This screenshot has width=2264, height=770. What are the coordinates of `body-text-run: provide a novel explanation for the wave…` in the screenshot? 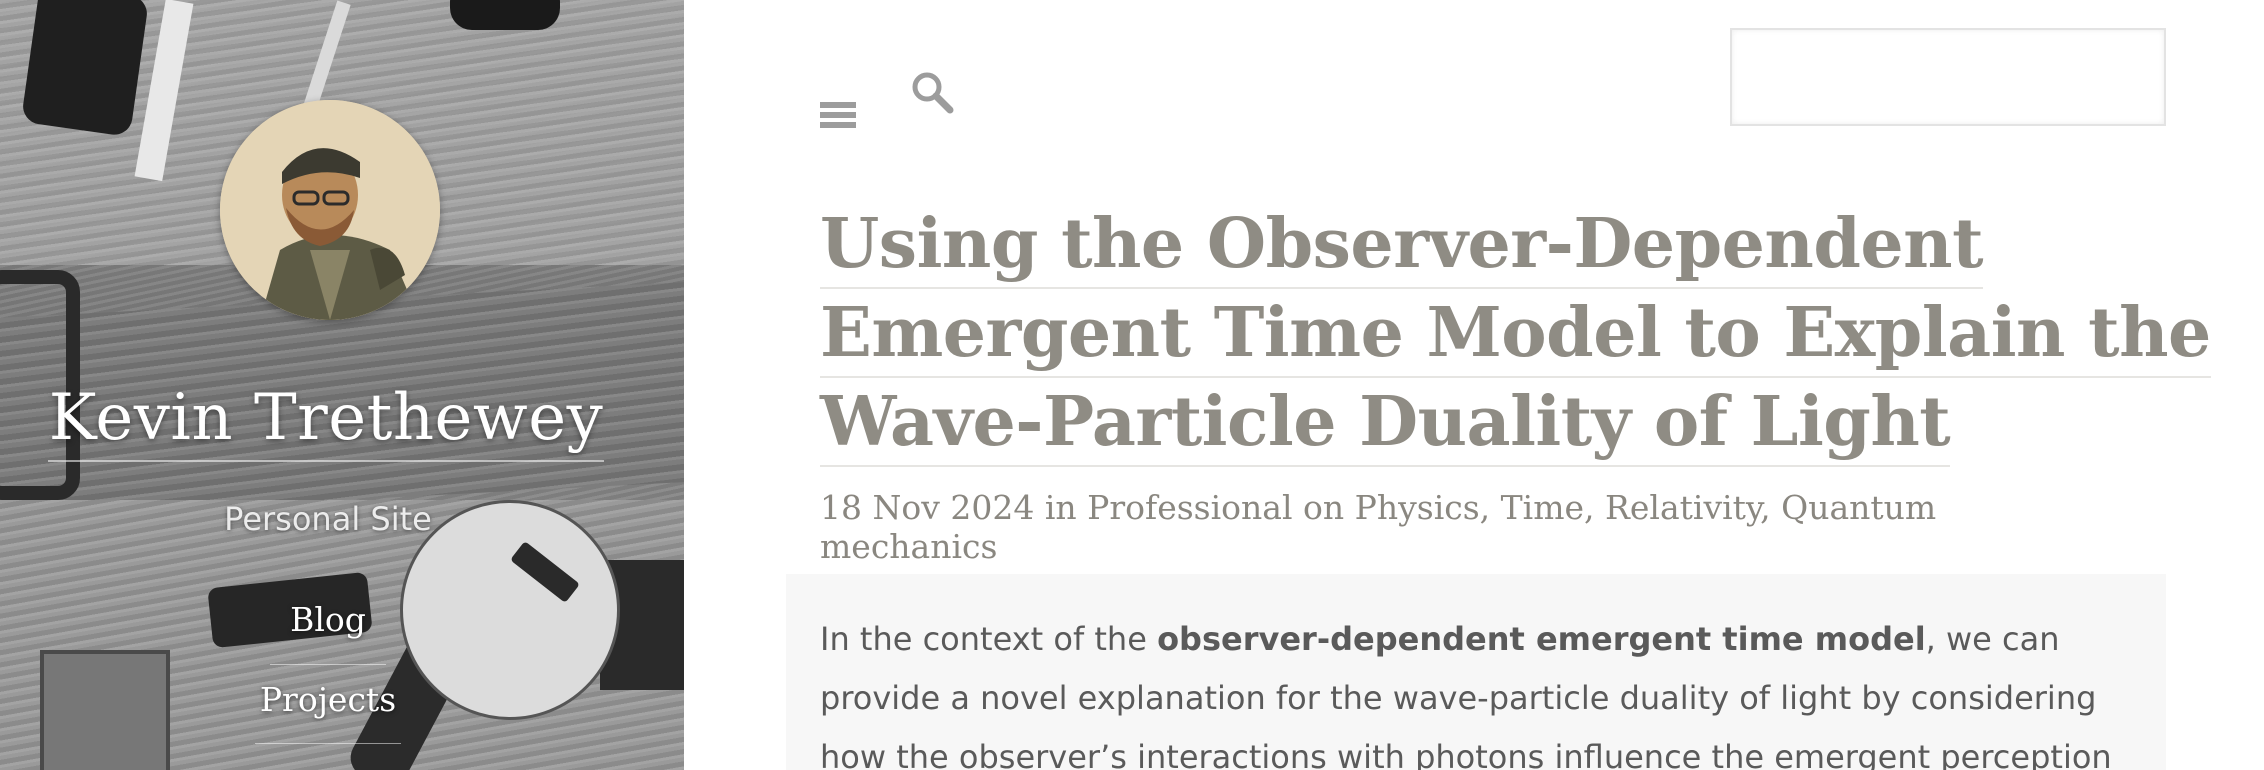 It's located at (1458, 698).